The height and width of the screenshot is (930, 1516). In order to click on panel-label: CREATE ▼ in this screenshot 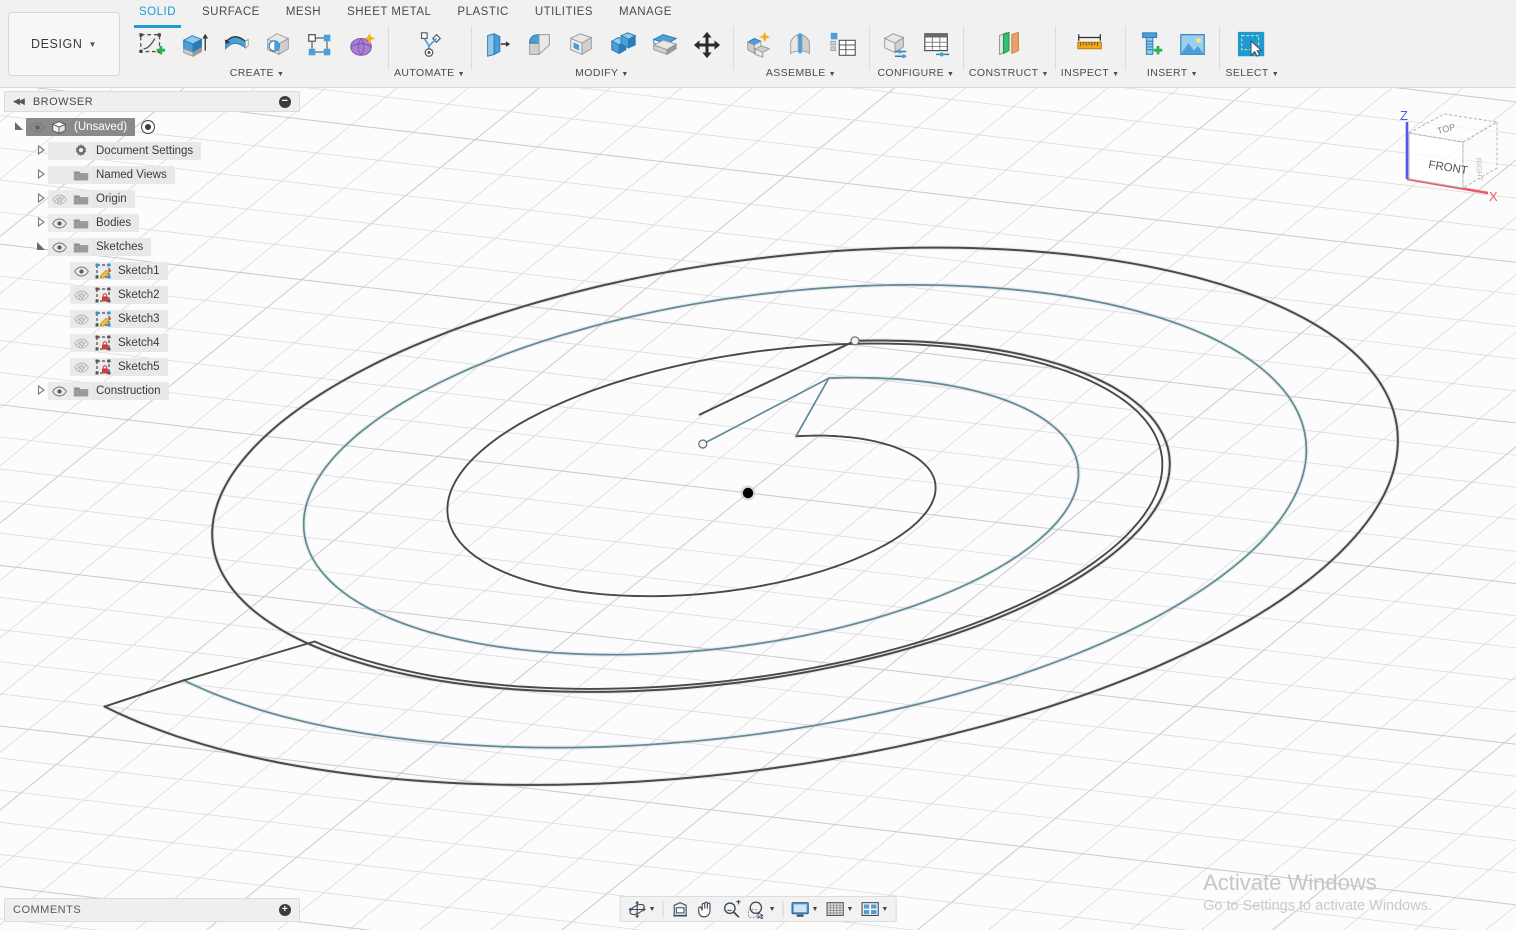, I will do `click(257, 74)`.